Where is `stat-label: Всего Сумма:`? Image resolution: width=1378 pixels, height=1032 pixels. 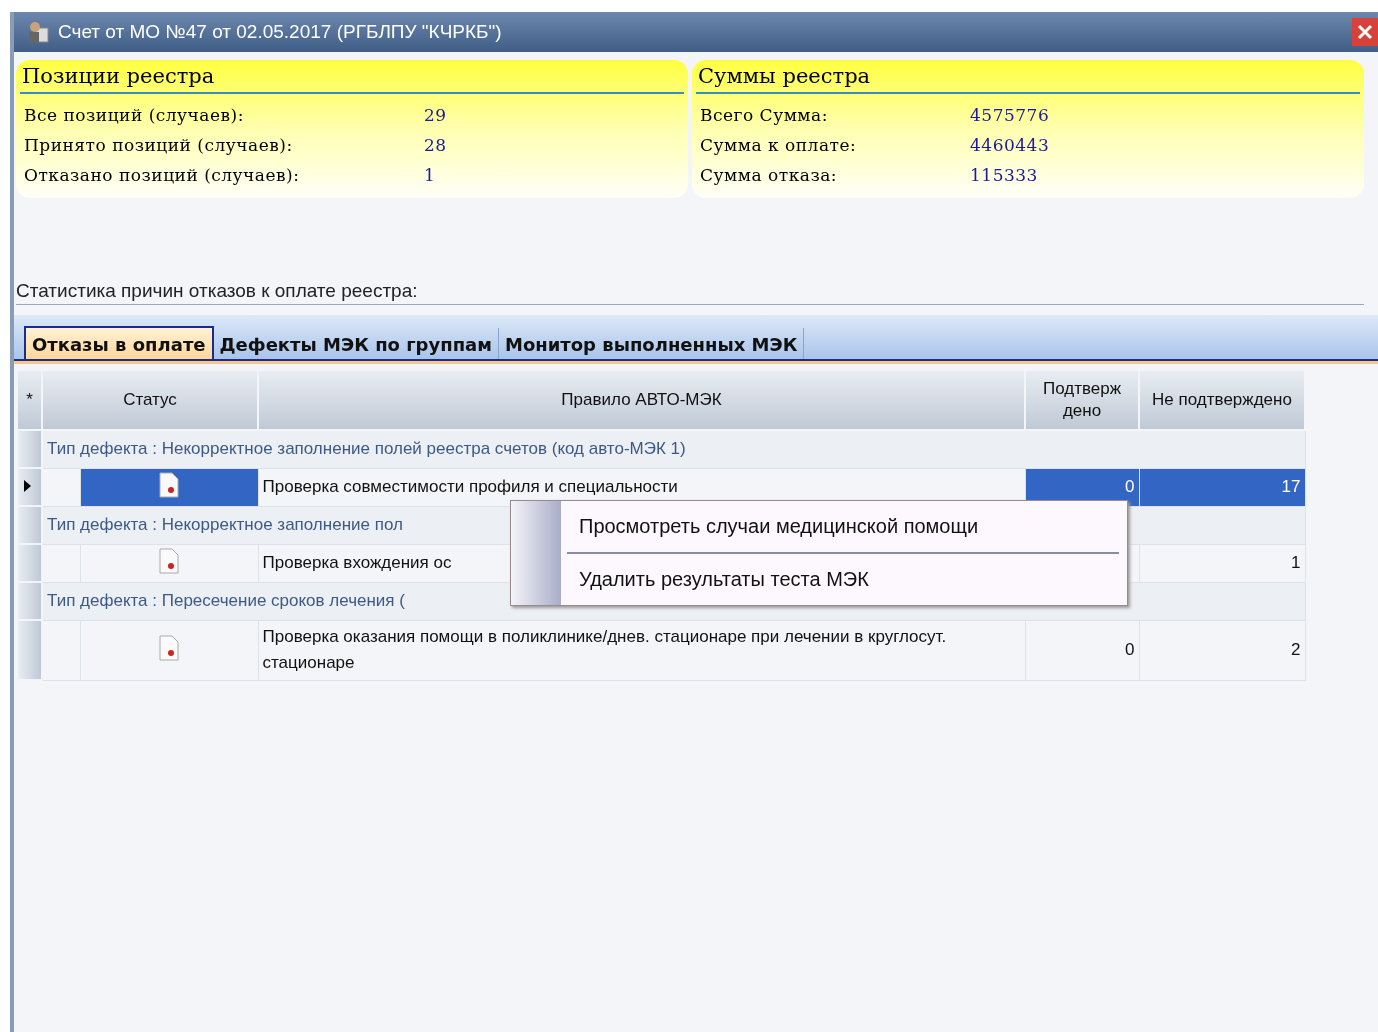 stat-label: Всего Сумма: is located at coordinates (764, 115).